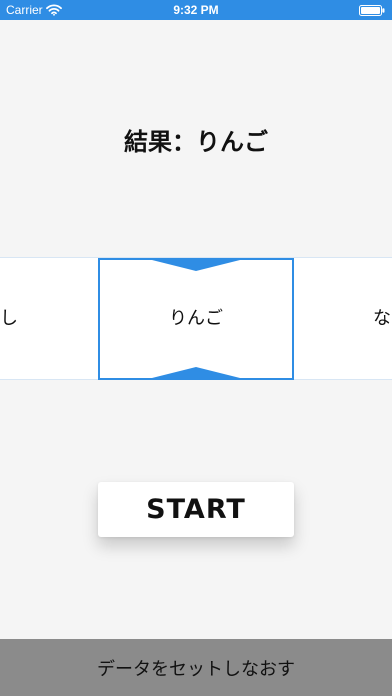 This screenshot has height=696, width=392. Describe the element at coordinates (196, 667) in the screenshot. I see `reset-data-button: データをセットしなおす` at that location.